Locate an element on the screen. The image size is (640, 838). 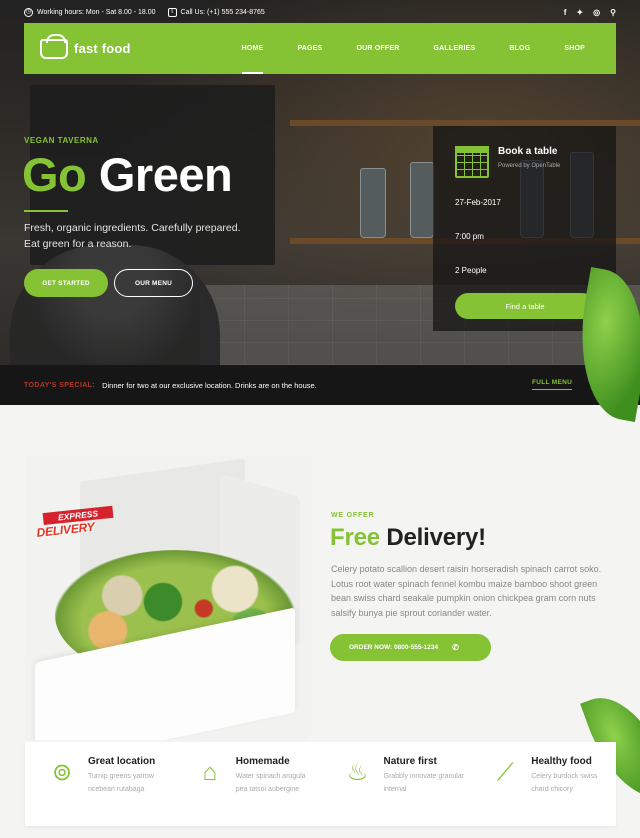
calendar-icon is located at coordinates (472, 162).